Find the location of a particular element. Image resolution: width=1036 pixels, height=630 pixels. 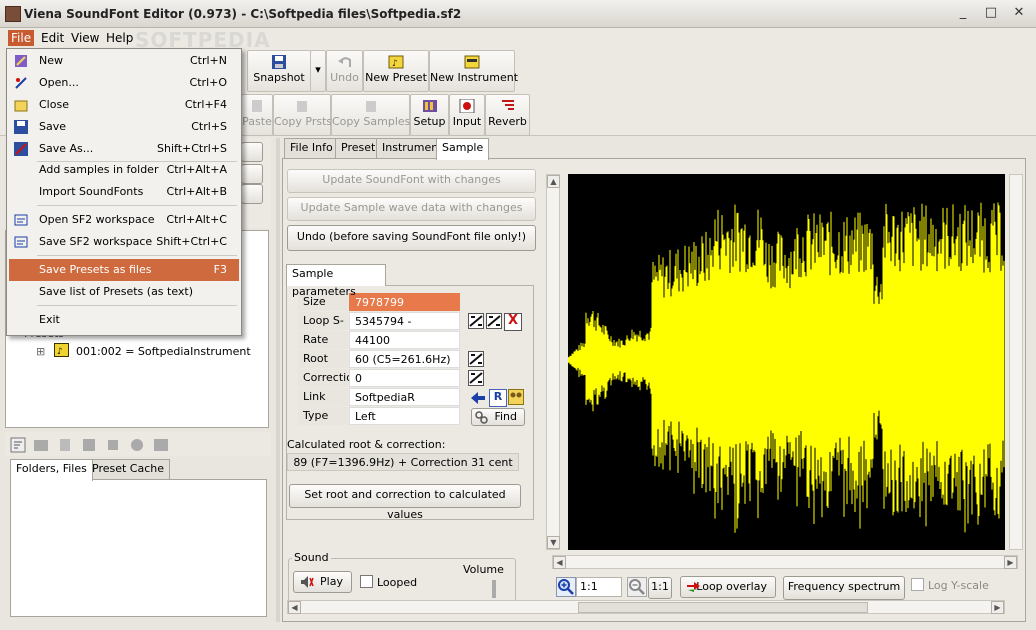

main-hscrollbar: ◀ ▶ is located at coordinates (646, 607).